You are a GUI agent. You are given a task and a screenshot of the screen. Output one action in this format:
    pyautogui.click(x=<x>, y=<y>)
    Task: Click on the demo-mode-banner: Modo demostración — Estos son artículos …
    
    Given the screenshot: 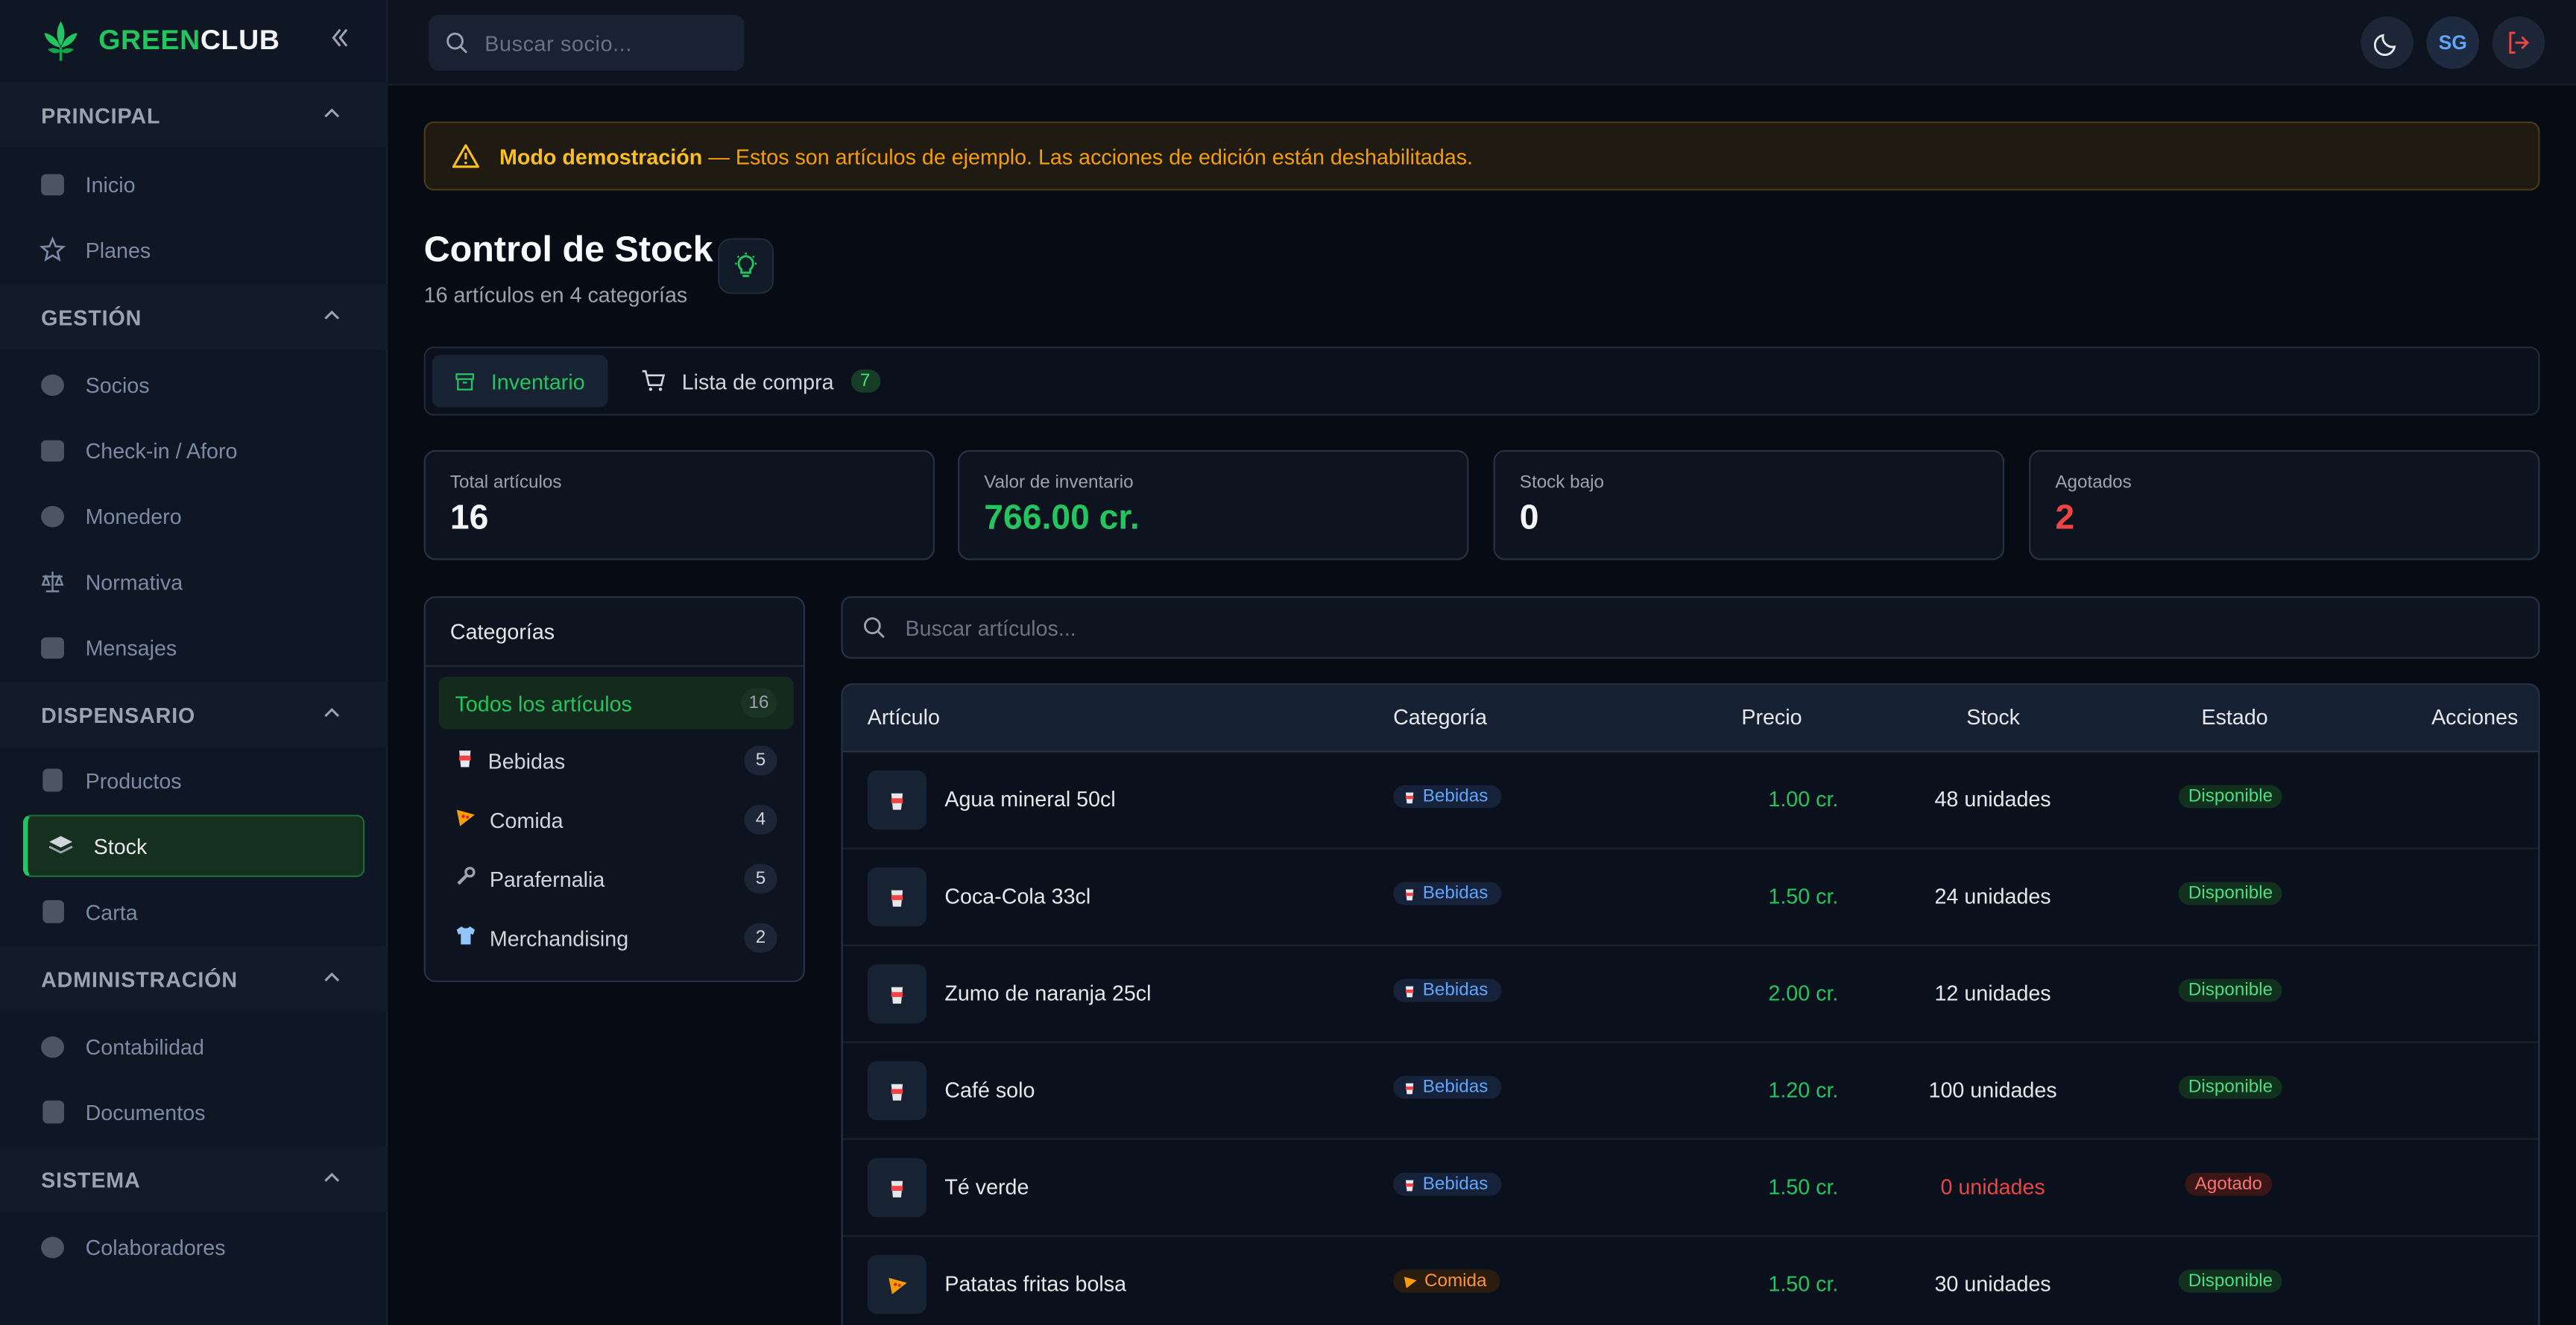 What is the action you would take?
    pyautogui.click(x=1481, y=156)
    